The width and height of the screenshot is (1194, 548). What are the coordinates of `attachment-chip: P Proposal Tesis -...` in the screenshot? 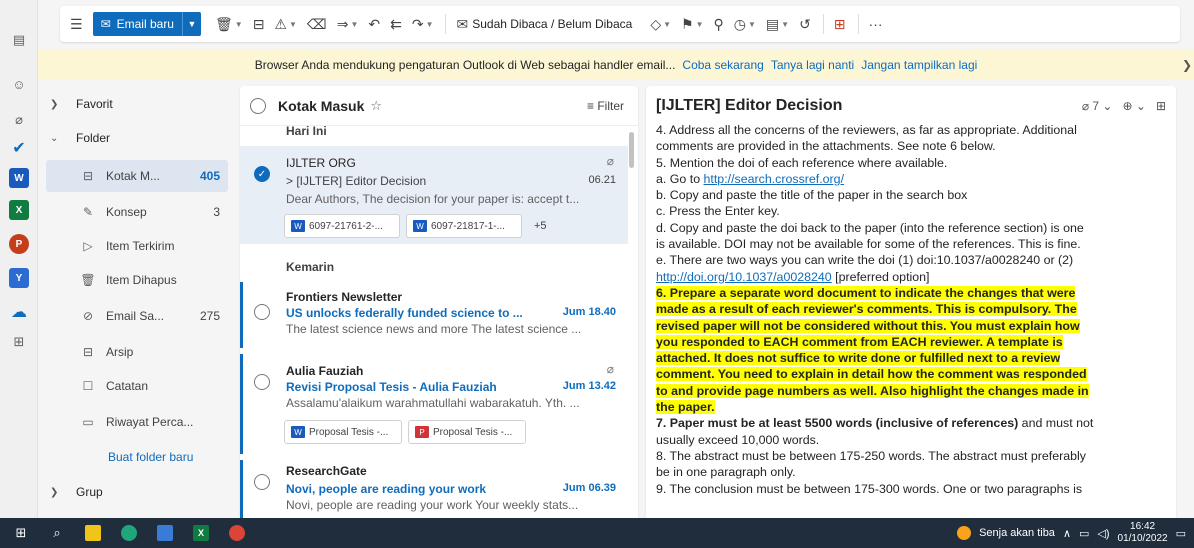 It's located at (467, 432).